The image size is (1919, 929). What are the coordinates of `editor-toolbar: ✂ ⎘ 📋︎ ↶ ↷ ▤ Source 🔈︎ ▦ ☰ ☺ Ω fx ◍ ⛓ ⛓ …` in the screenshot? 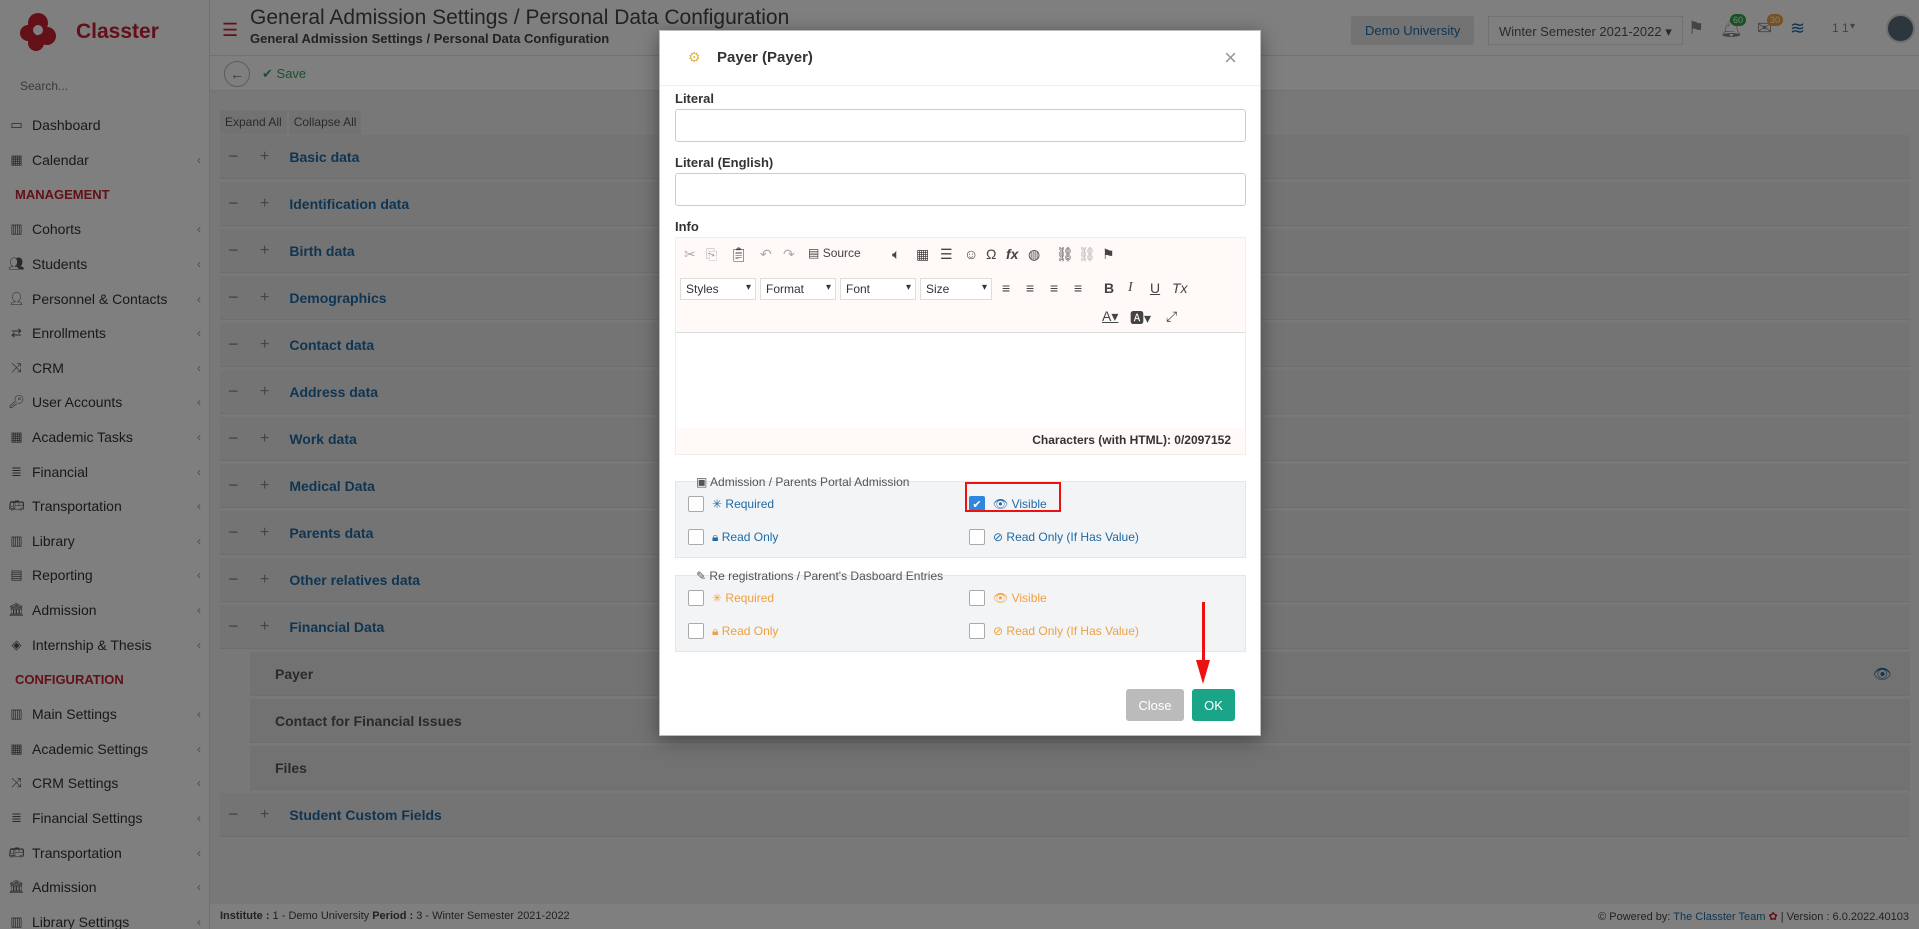 It's located at (960, 285).